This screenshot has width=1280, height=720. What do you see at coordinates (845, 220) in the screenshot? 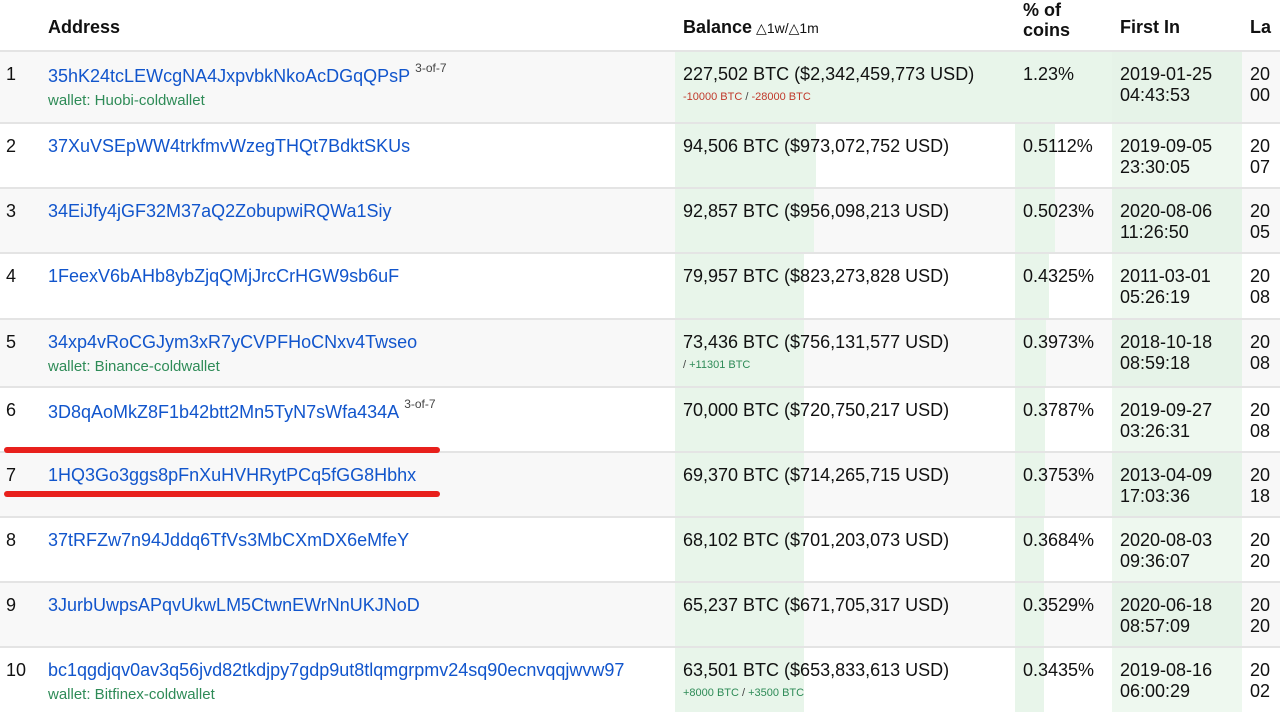
I see `balance-cell: 92,857 BTC ($956,098,213 USD)` at bounding box center [845, 220].